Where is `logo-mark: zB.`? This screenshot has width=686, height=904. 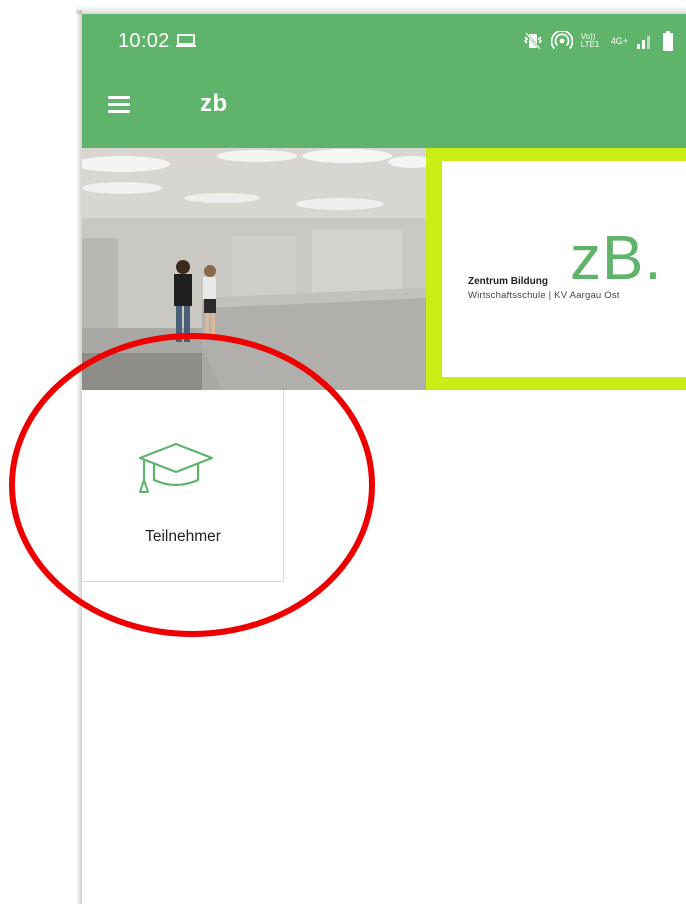 logo-mark: zB. is located at coordinates (616, 258).